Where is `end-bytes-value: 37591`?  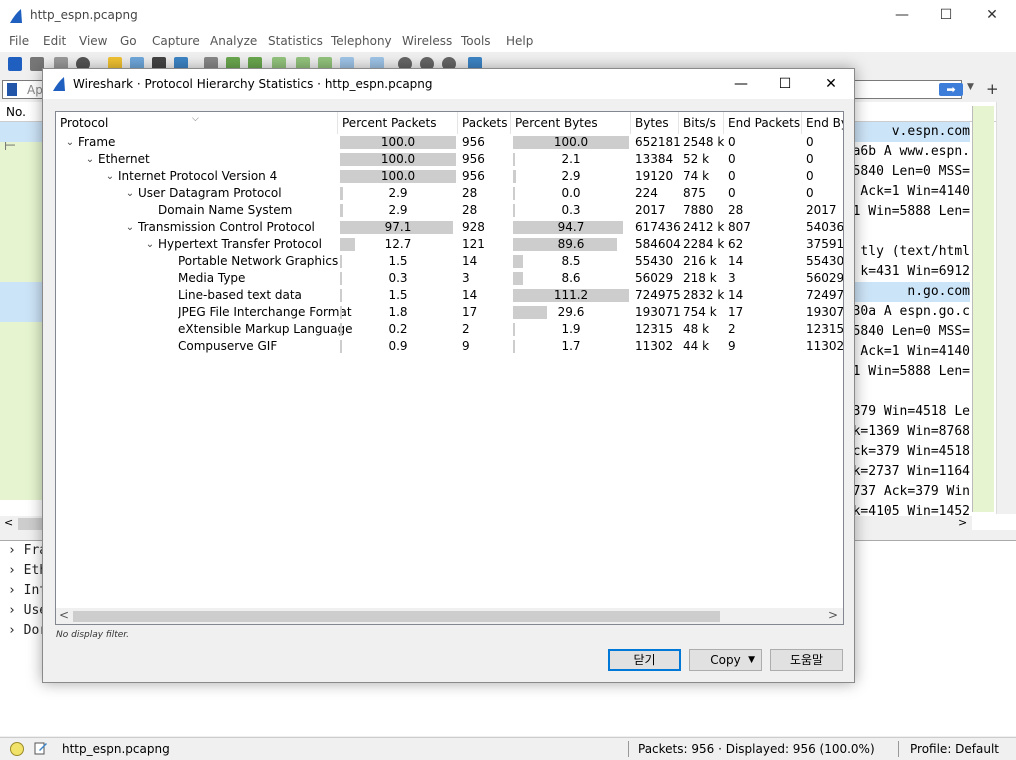 end-bytes-value: 37591 is located at coordinates (825, 244).